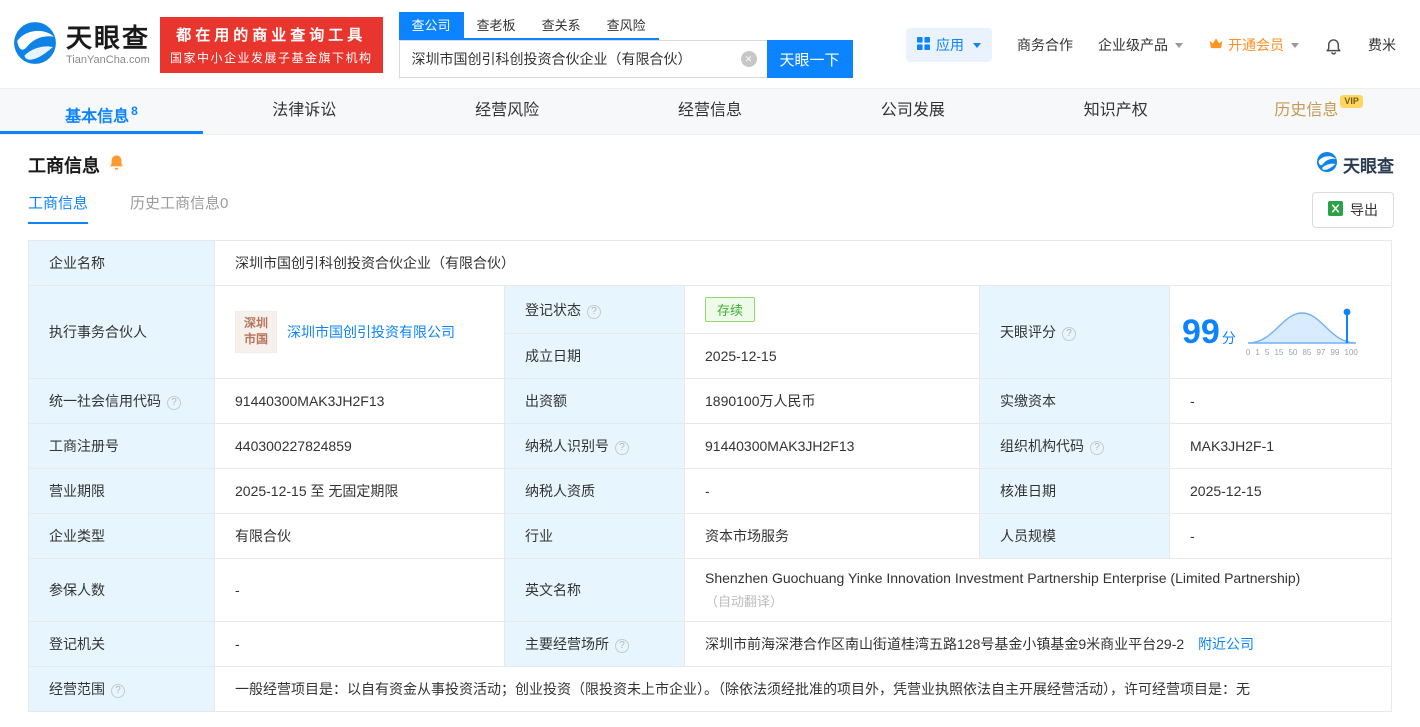 The image size is (1420, 727). Describe the element at coordinates (809, 59) in the screenshot. I see `search-button: 天眼一下` at that location.